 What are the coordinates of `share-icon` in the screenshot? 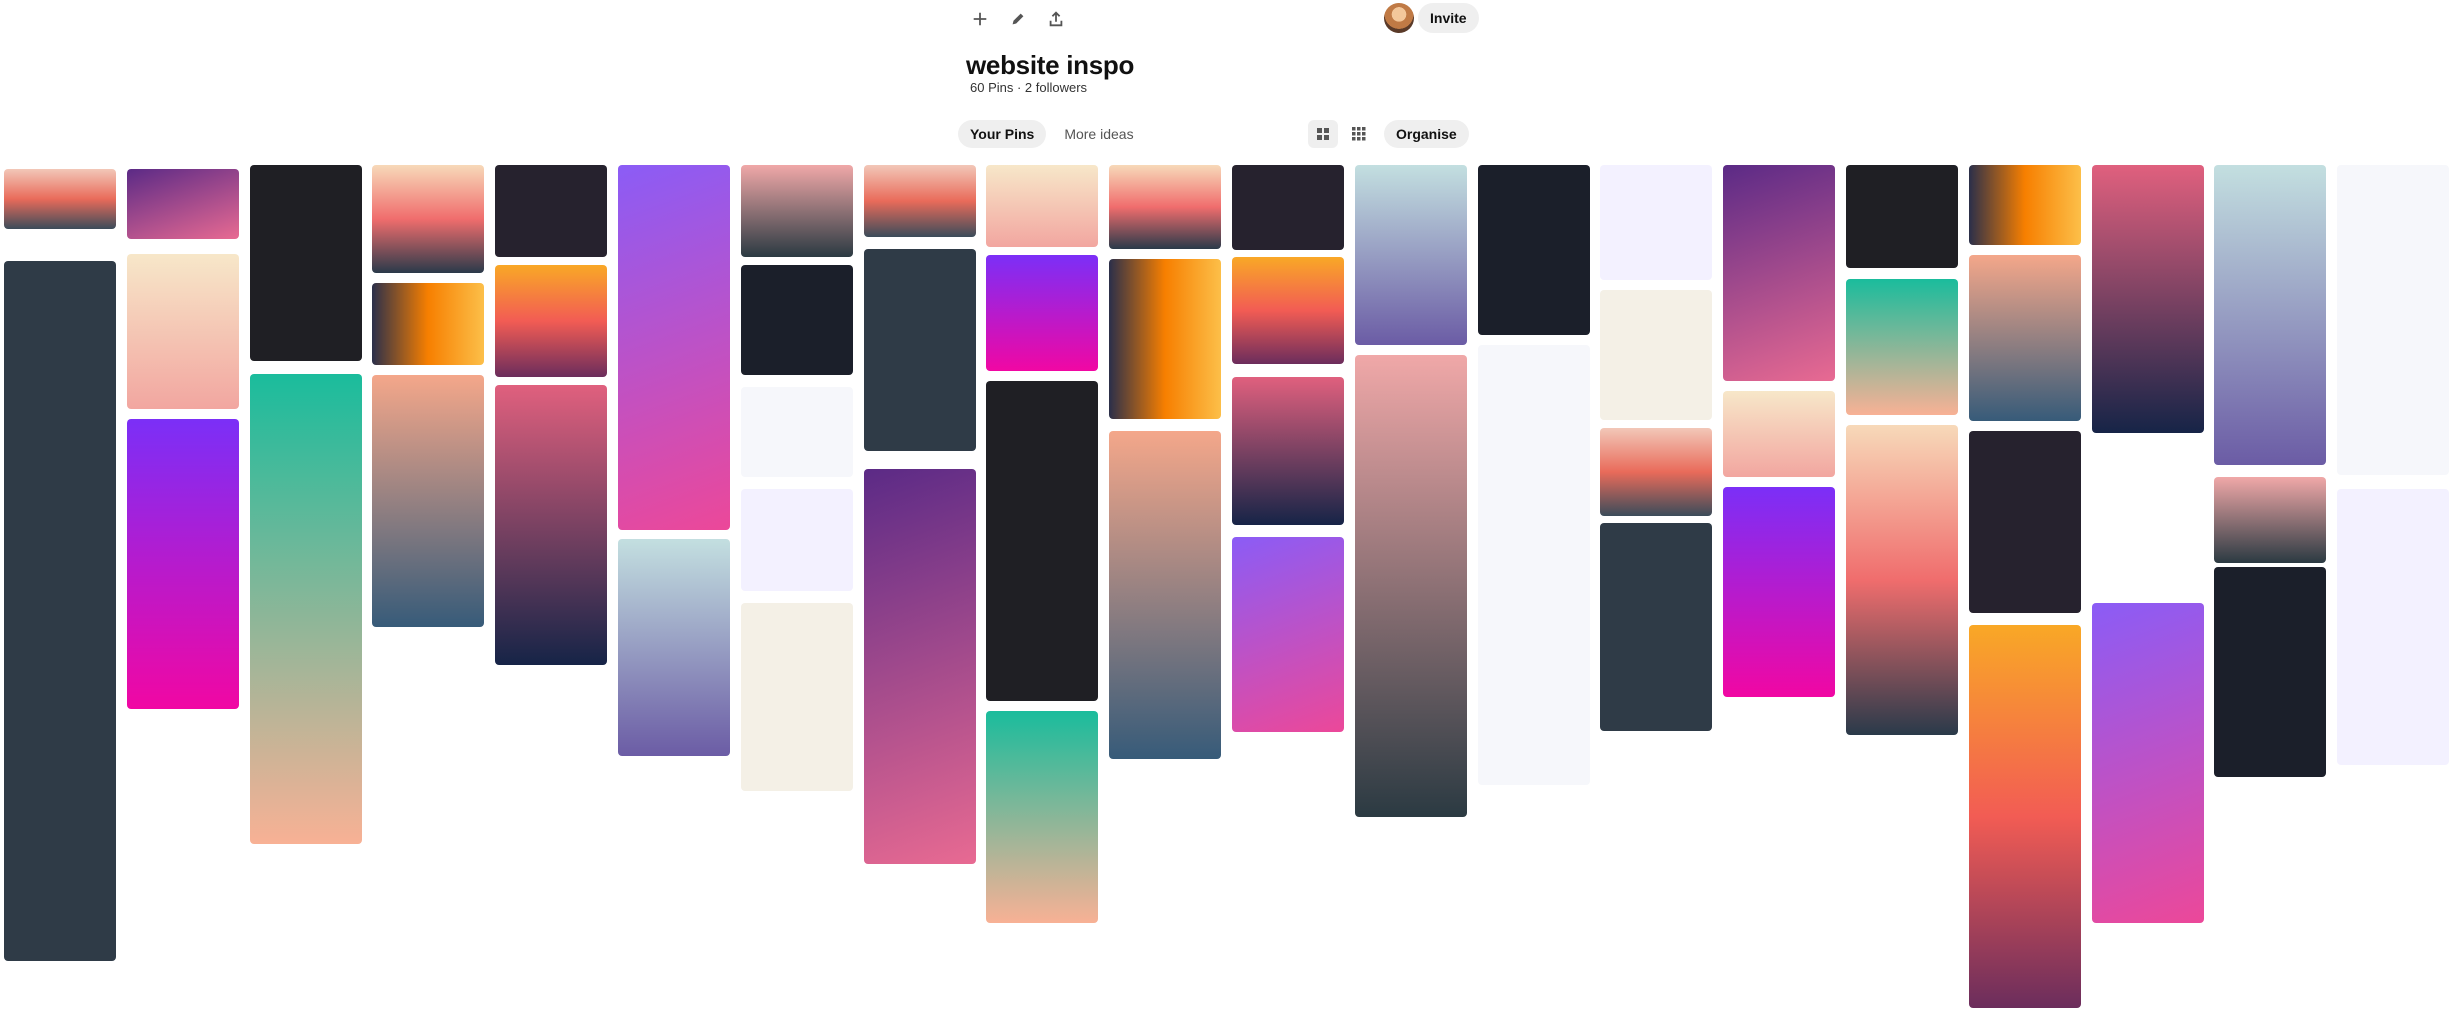 It's located at (1056, 19).